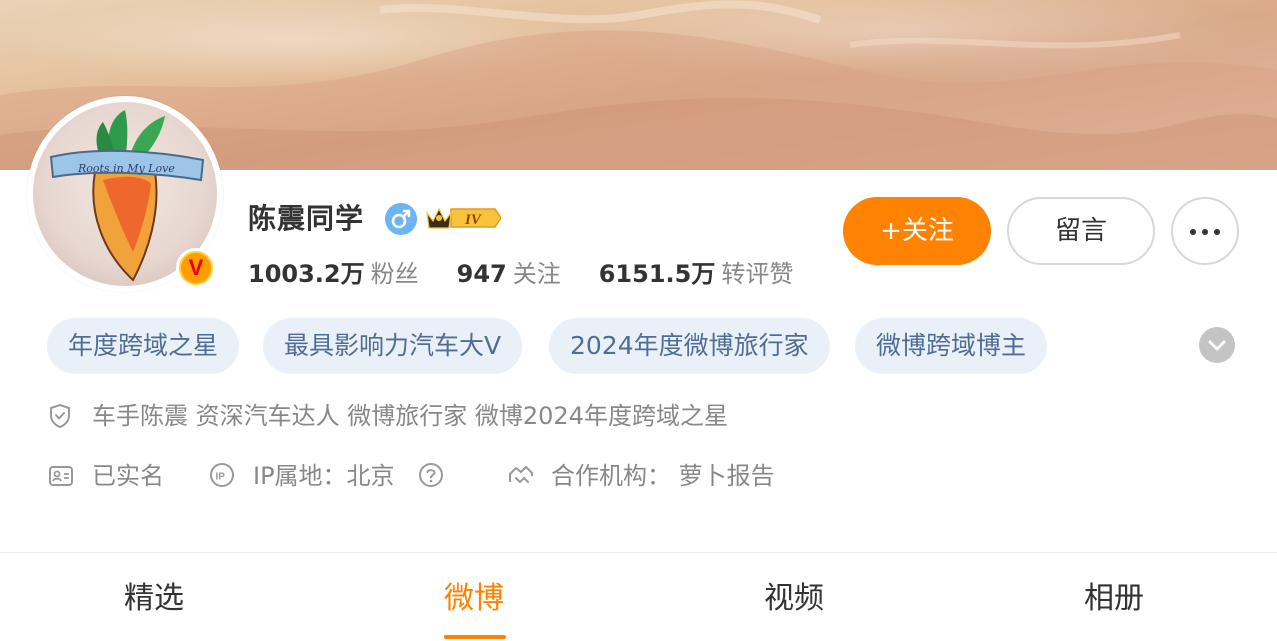 This screenshot has width=1277, height=641. I want to click on tab-divider, so click(638, 552).